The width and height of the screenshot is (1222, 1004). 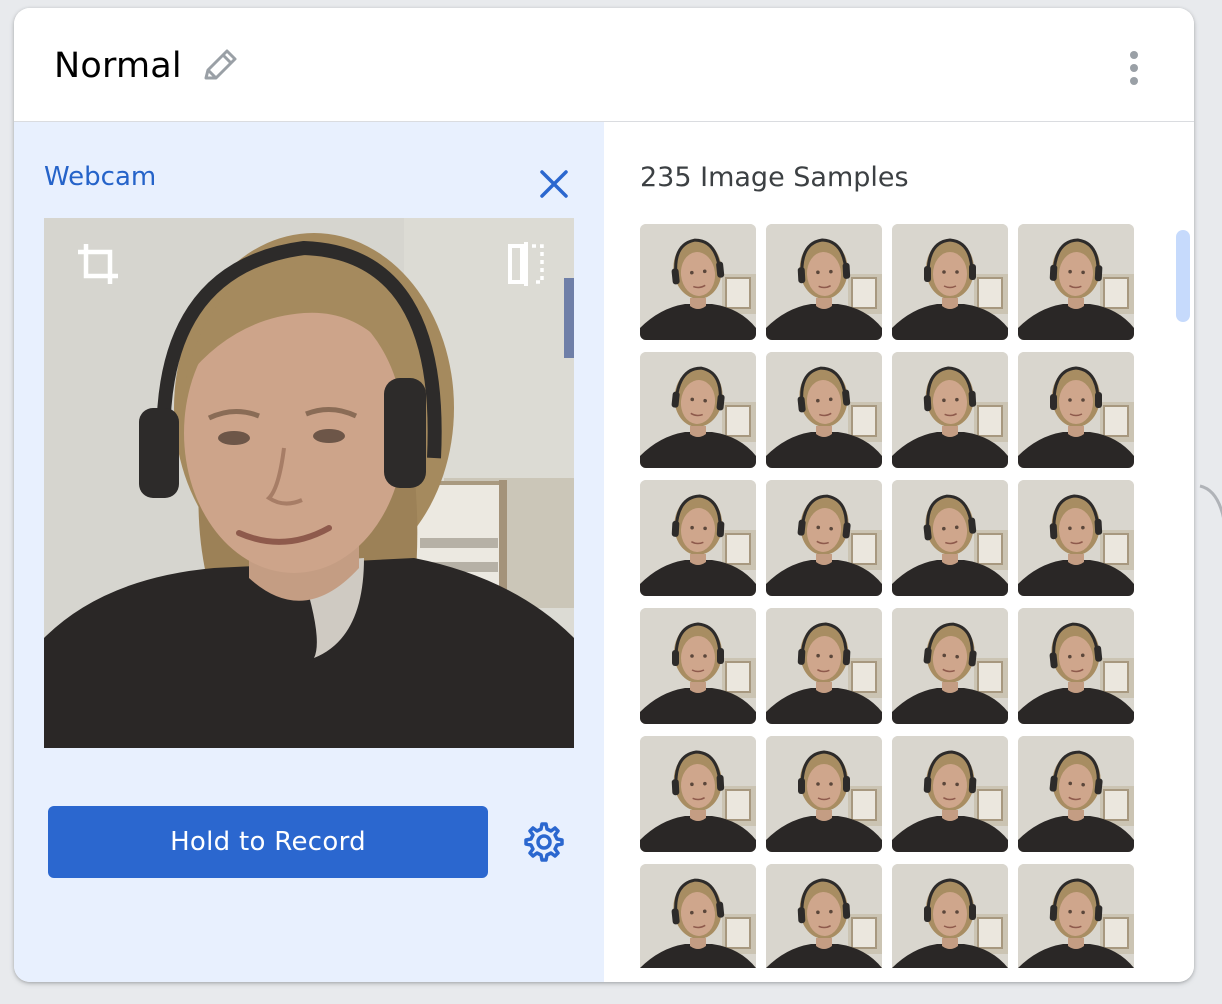 I want to click on samples-scrollbar, so click(x=1183, y=276).